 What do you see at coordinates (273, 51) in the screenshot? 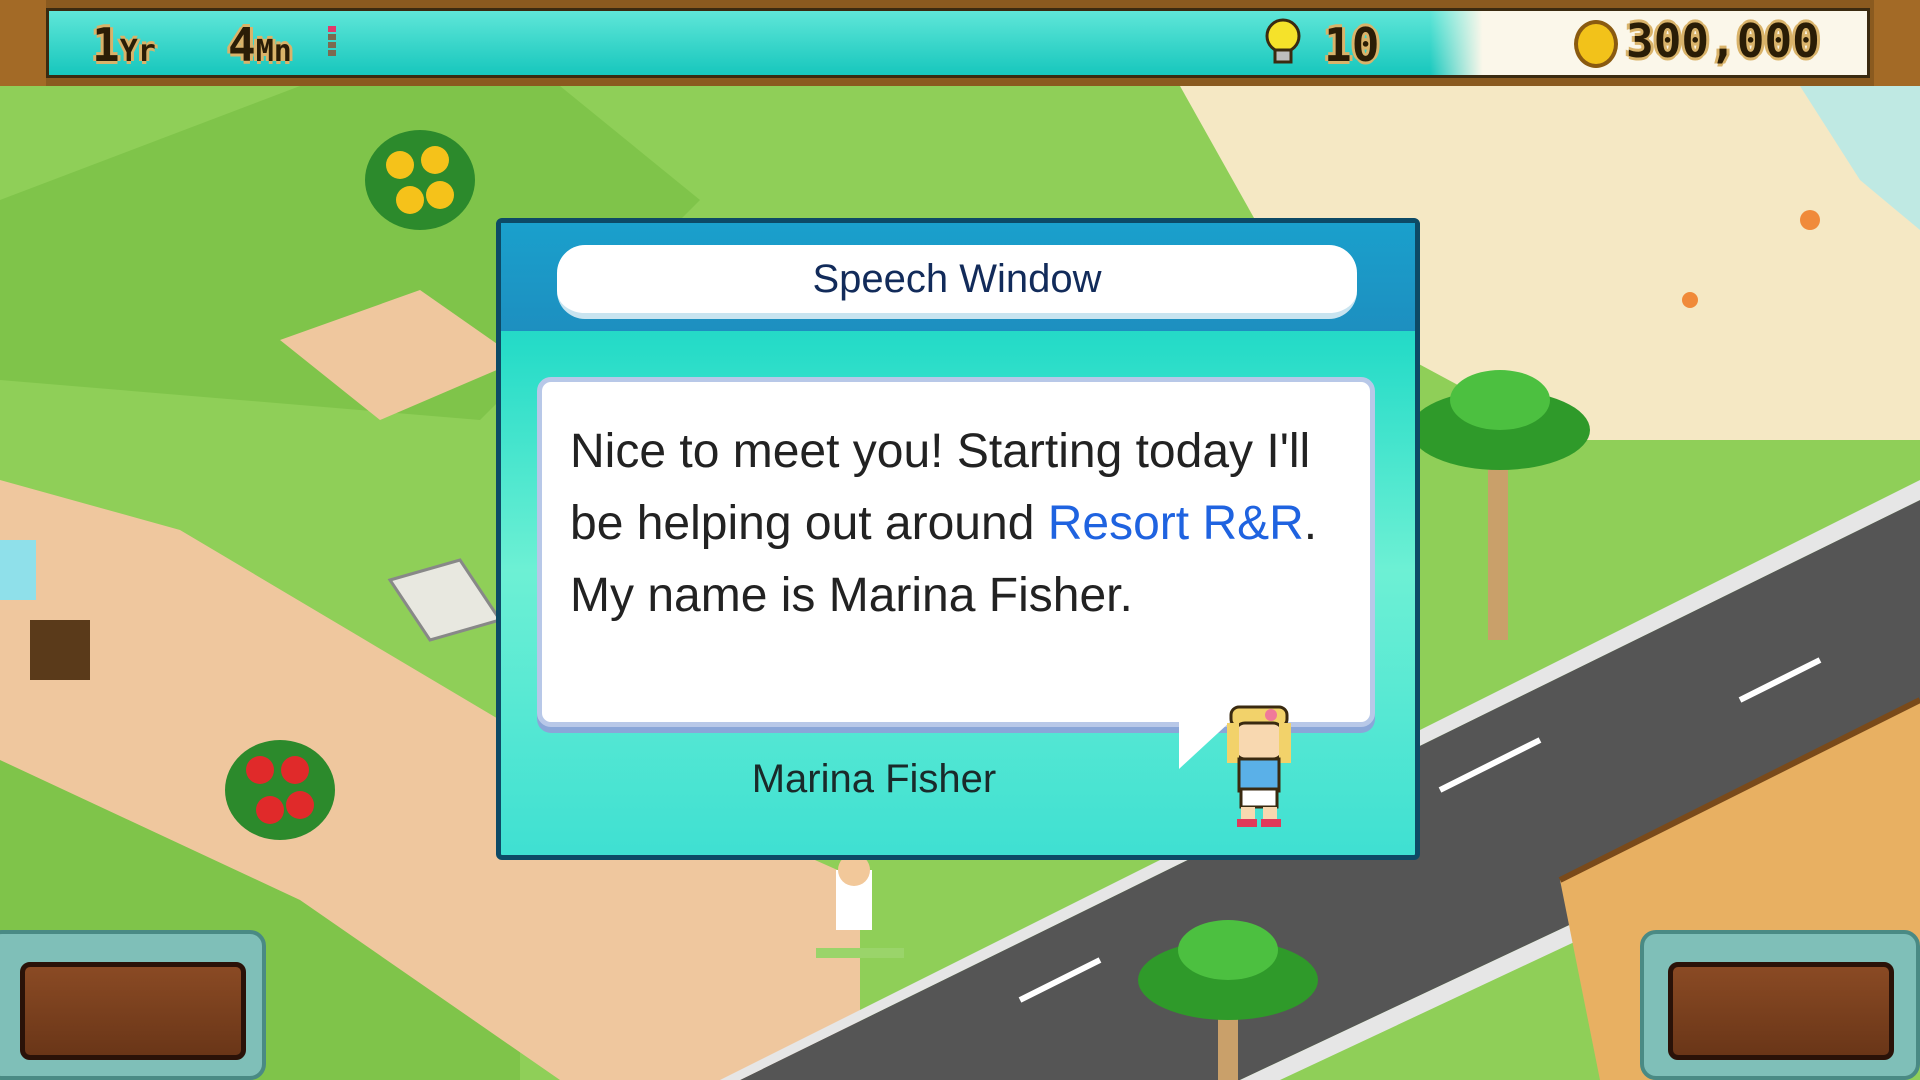
I see `month-unit: Mn` at bounding box center [273, 51].